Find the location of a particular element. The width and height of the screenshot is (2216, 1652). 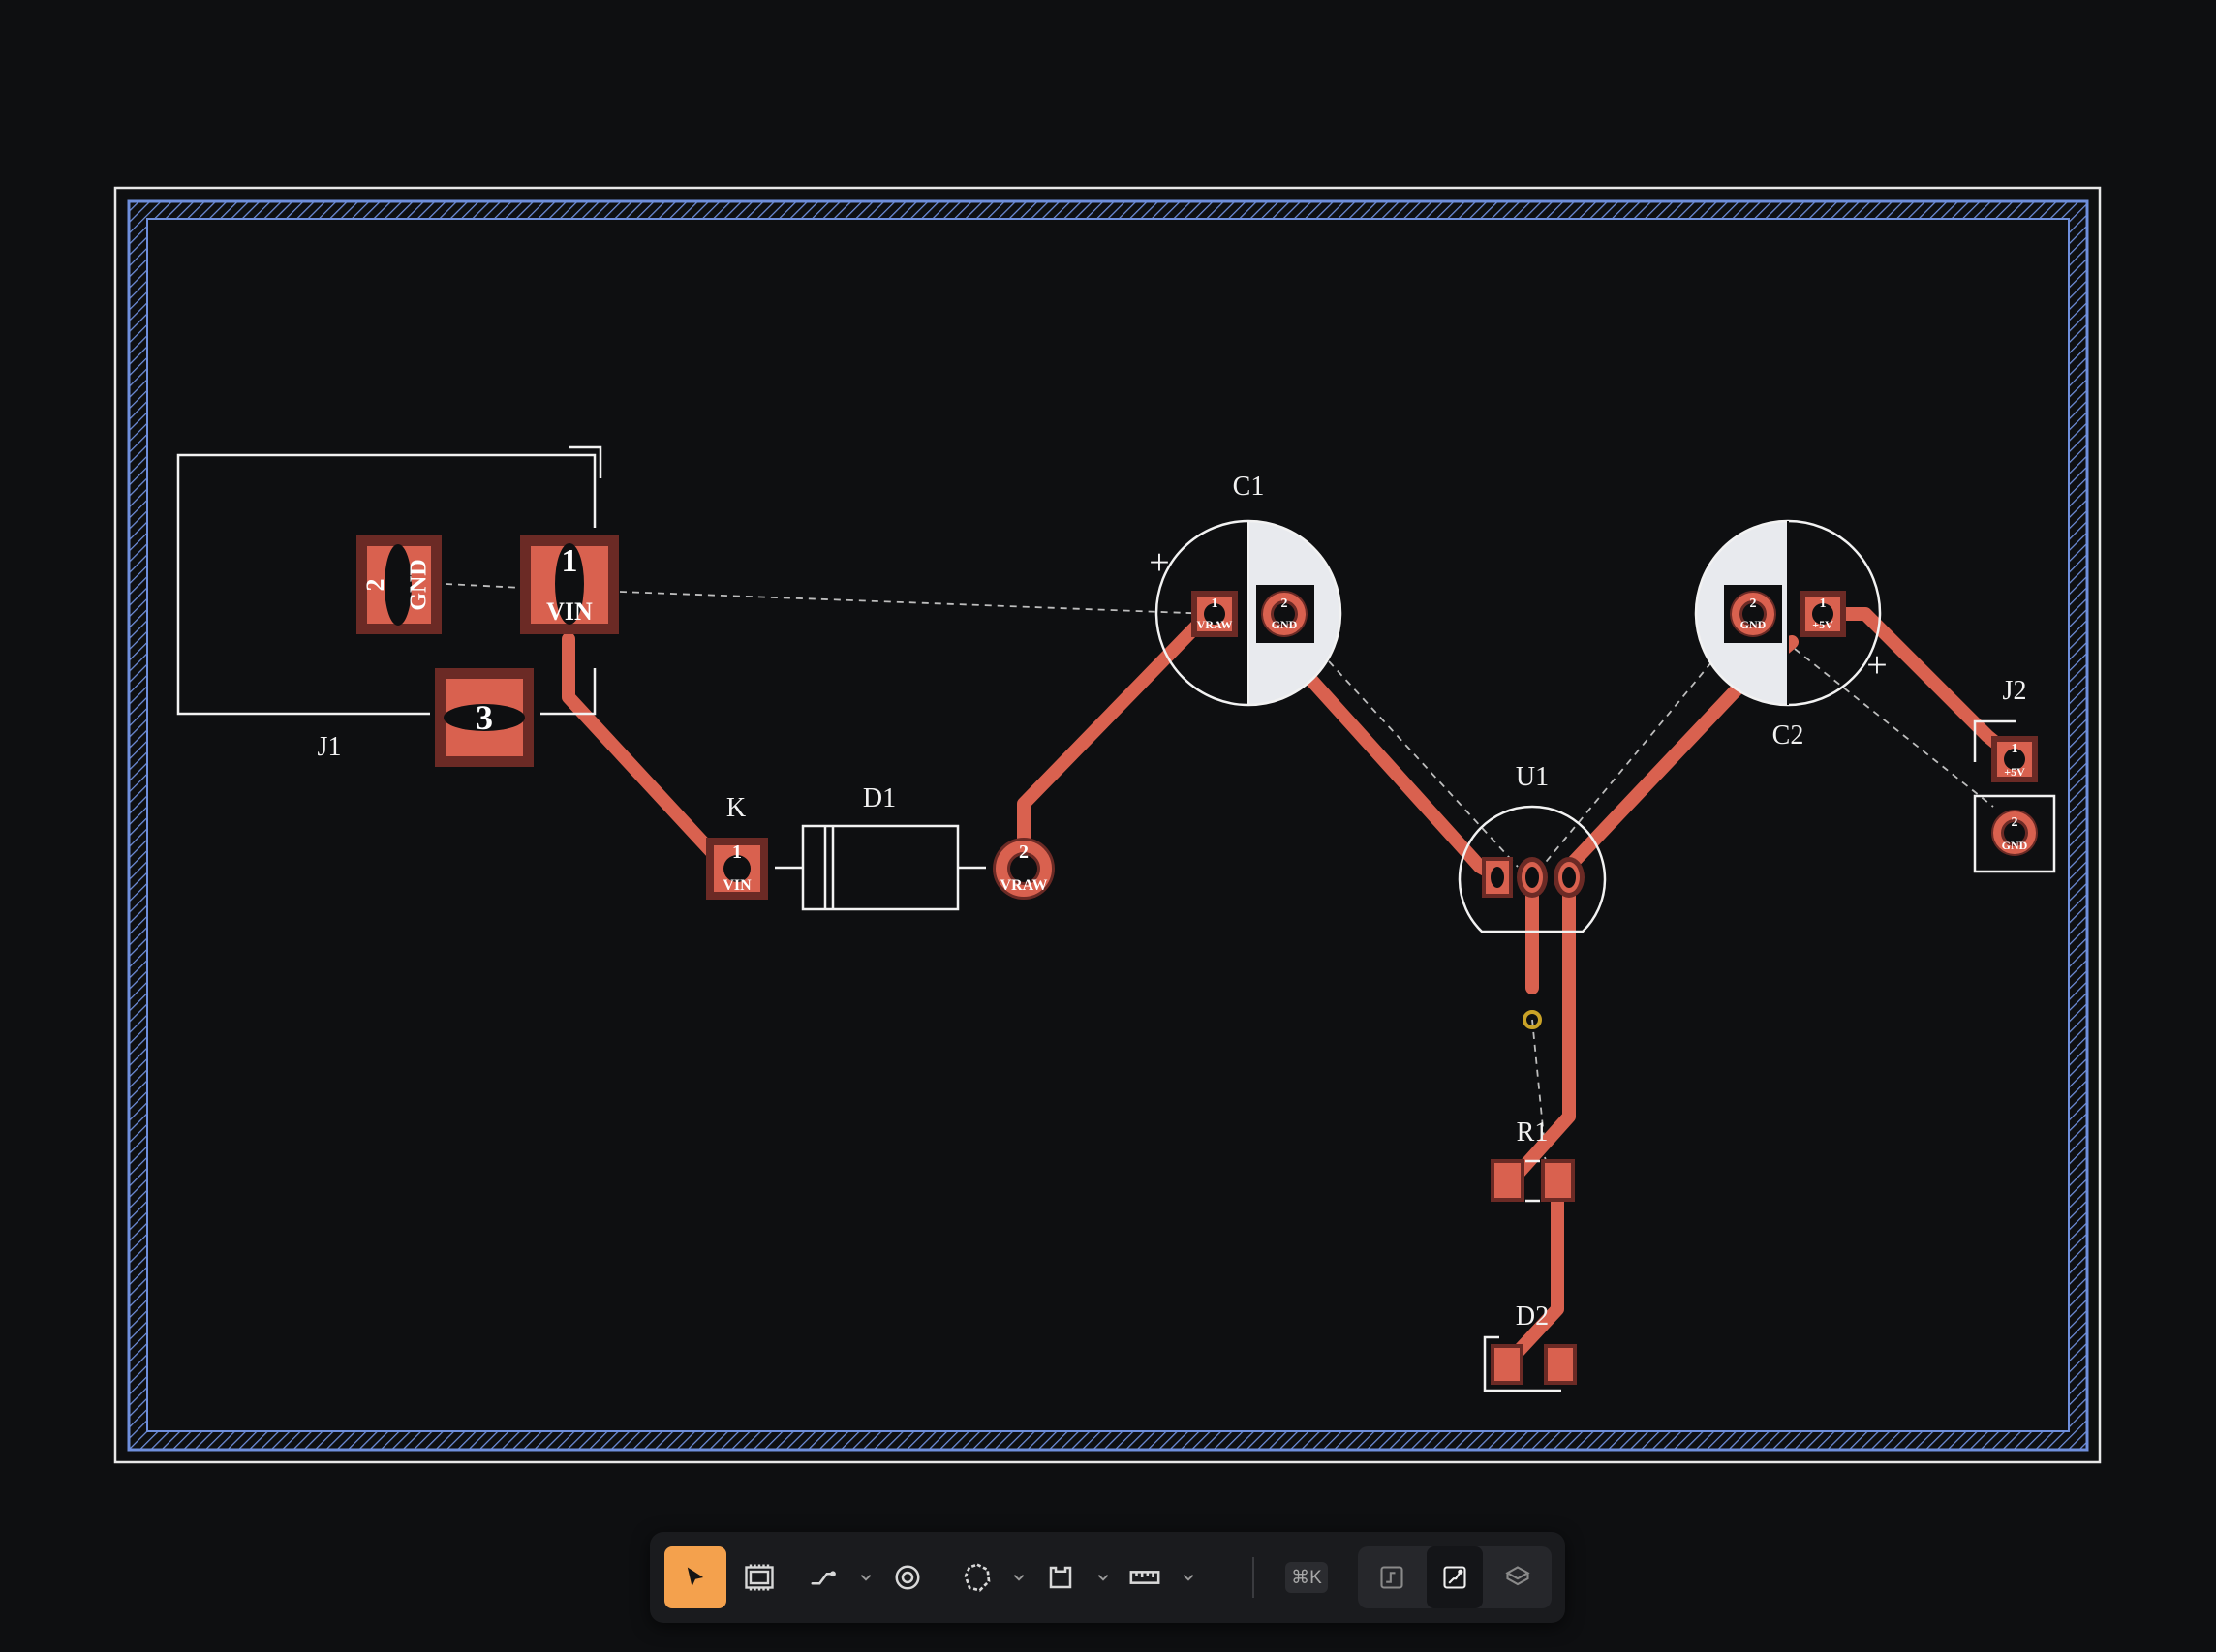

d1-pad-2-net: VRAW is located at coordinates (1024, 885).